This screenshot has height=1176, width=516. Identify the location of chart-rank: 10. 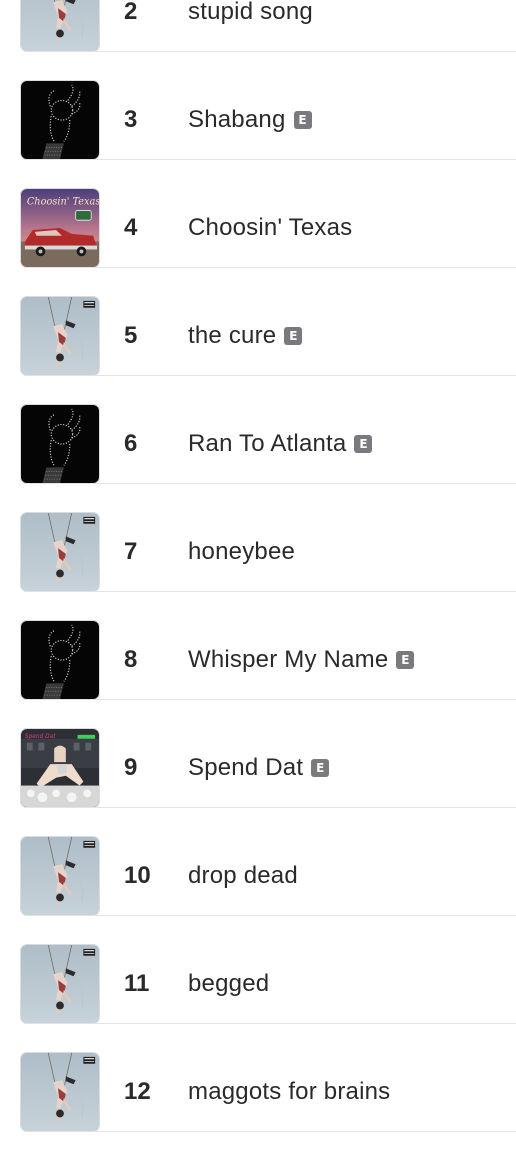
(137, 875).